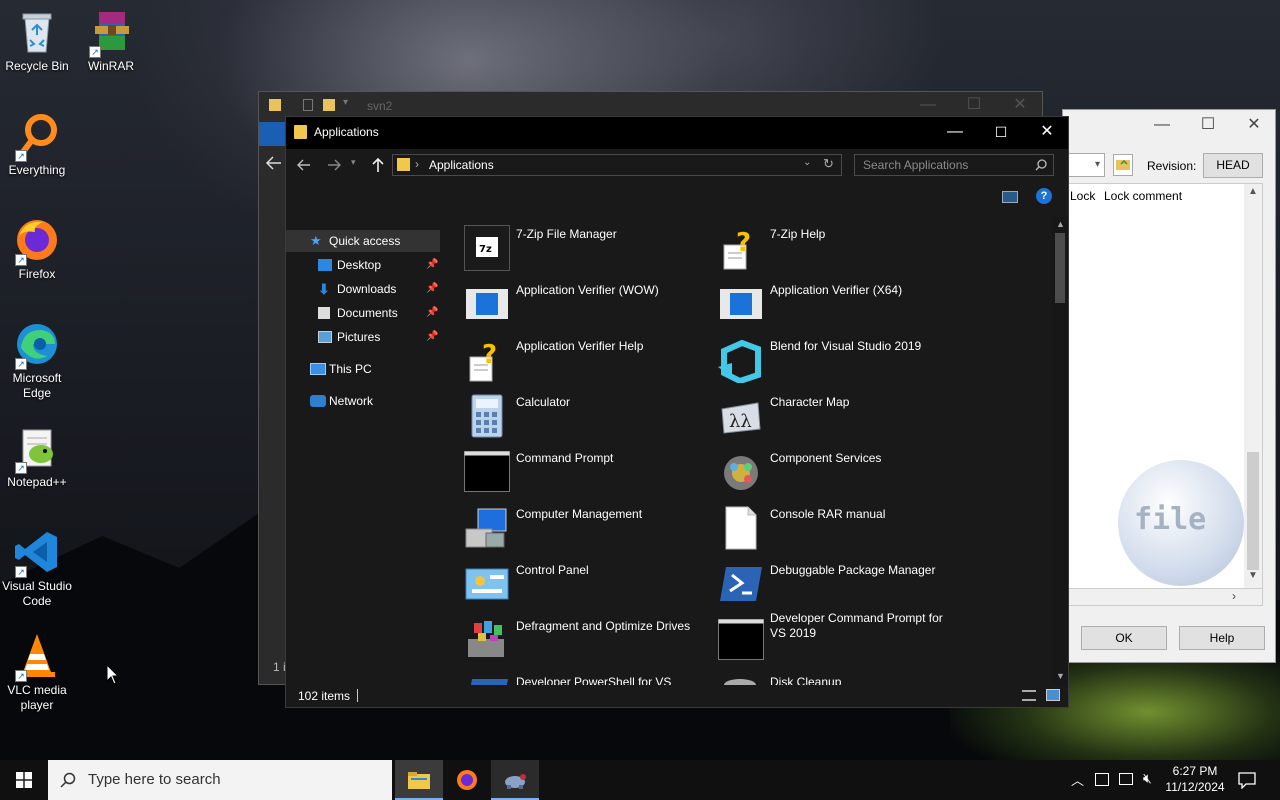 The image size is (1280, 800). Describe the element at coordinates (1053, 695) in the screenshot. I see `large-icons-view-icon` at that location.